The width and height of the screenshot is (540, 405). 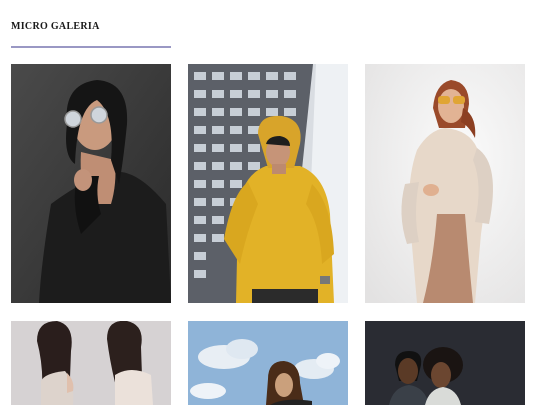 I want to click on photo-4-image, so click(x=91, y=363).